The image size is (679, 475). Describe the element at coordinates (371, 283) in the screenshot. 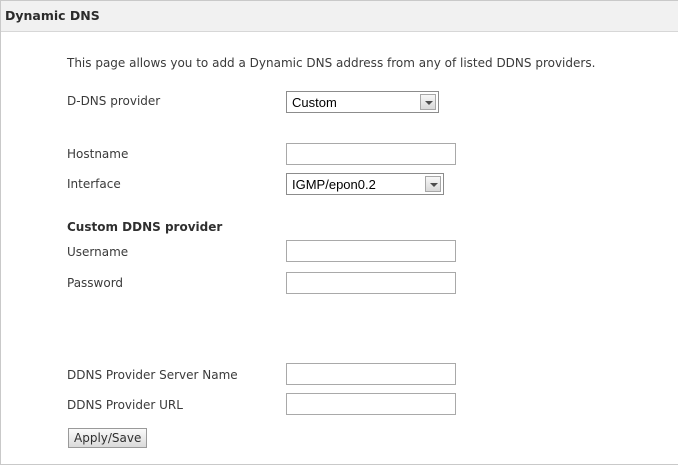

I see `password-input` at that location.